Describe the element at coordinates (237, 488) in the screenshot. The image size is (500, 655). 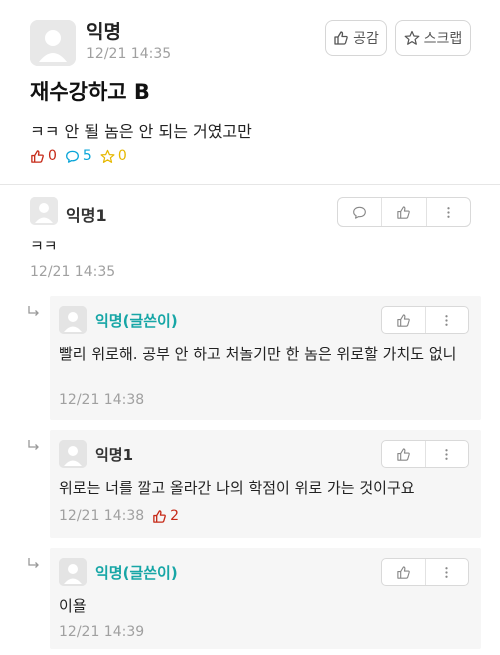
I see `reply-text: 위로는 너를 깔고 올라간 나의 학점이 위로 가는 것이구요` at that location.